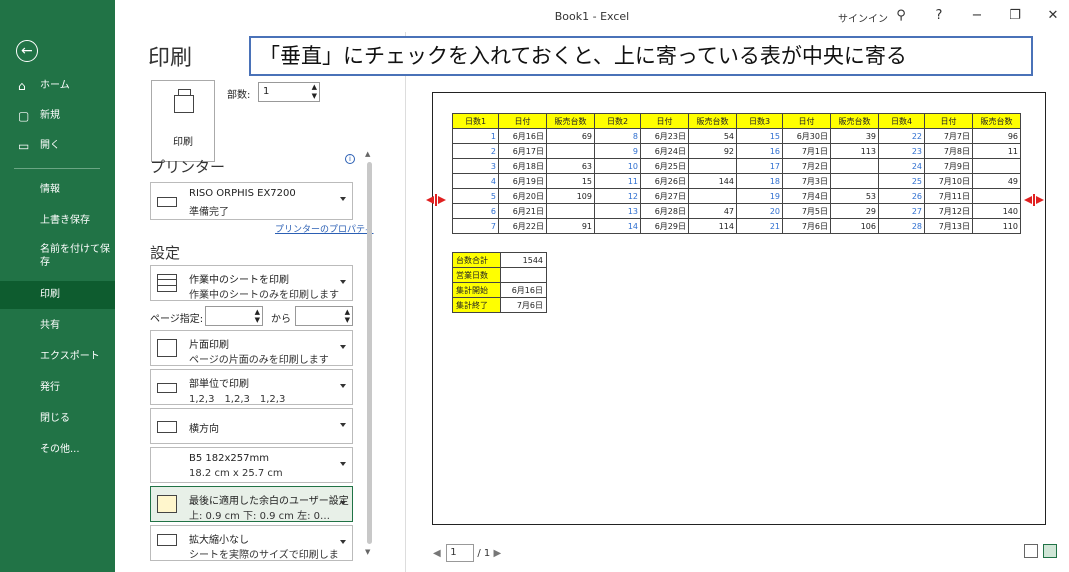 The height and width of the screenshot is (572, 1069). Describe the element at coordinates (1030, 551) in the screenshot. I see `show-margins-icon` at that location.